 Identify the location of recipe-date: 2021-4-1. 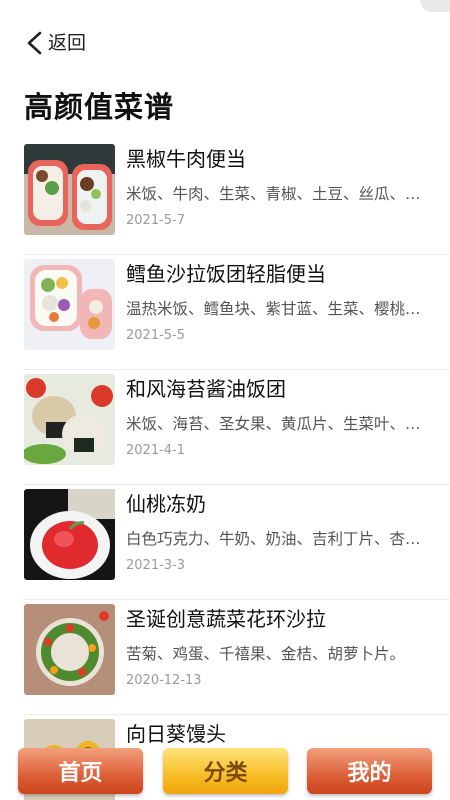
(156, 450).